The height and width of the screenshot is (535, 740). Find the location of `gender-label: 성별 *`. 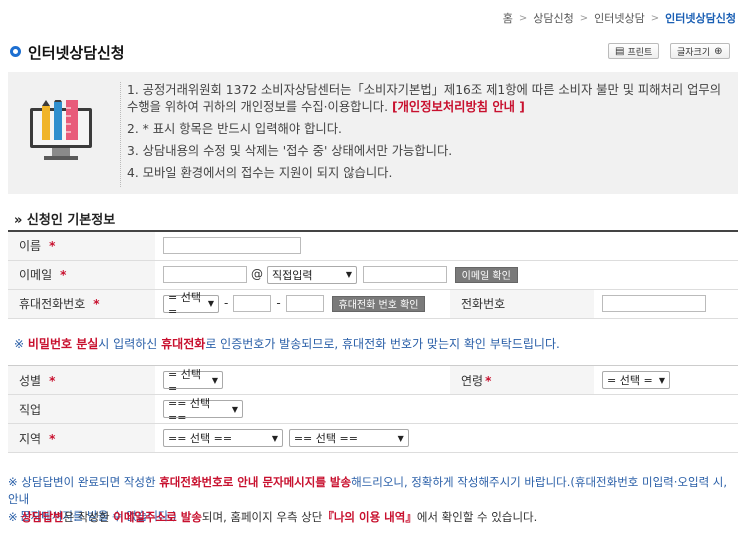

gender-label: 성별 * is located at coordinates (81, 380).